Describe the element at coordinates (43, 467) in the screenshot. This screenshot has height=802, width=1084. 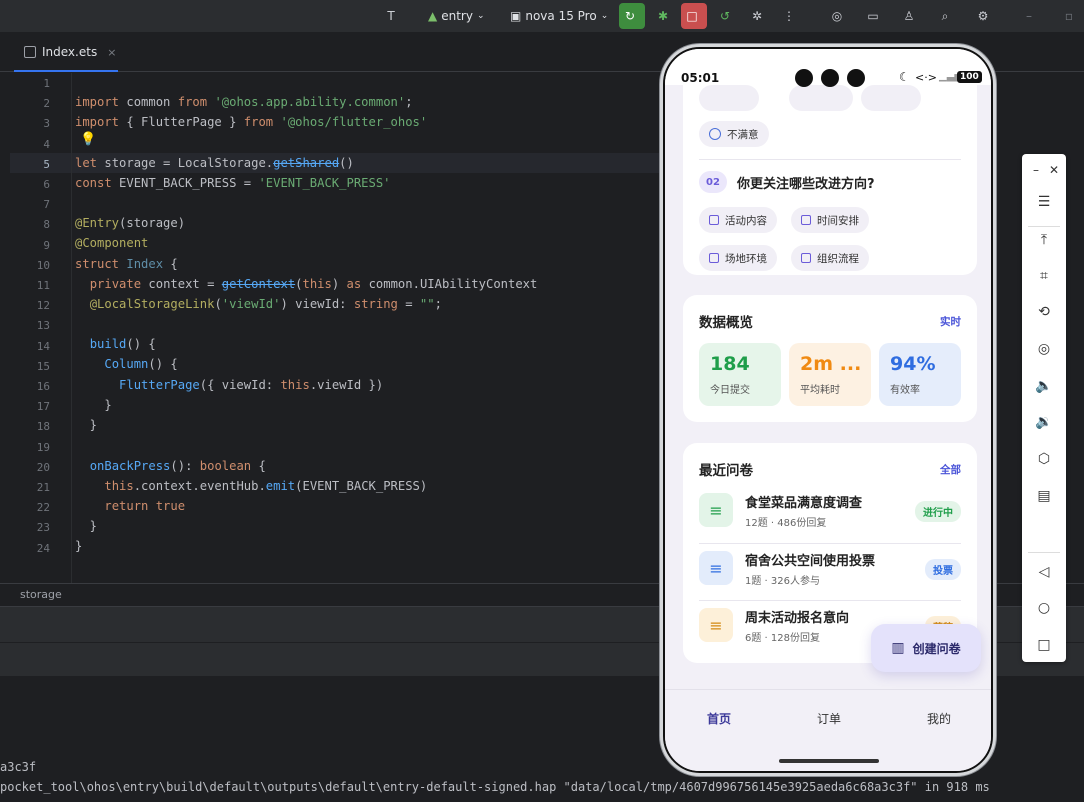
I see `line-number: 20` at that location.